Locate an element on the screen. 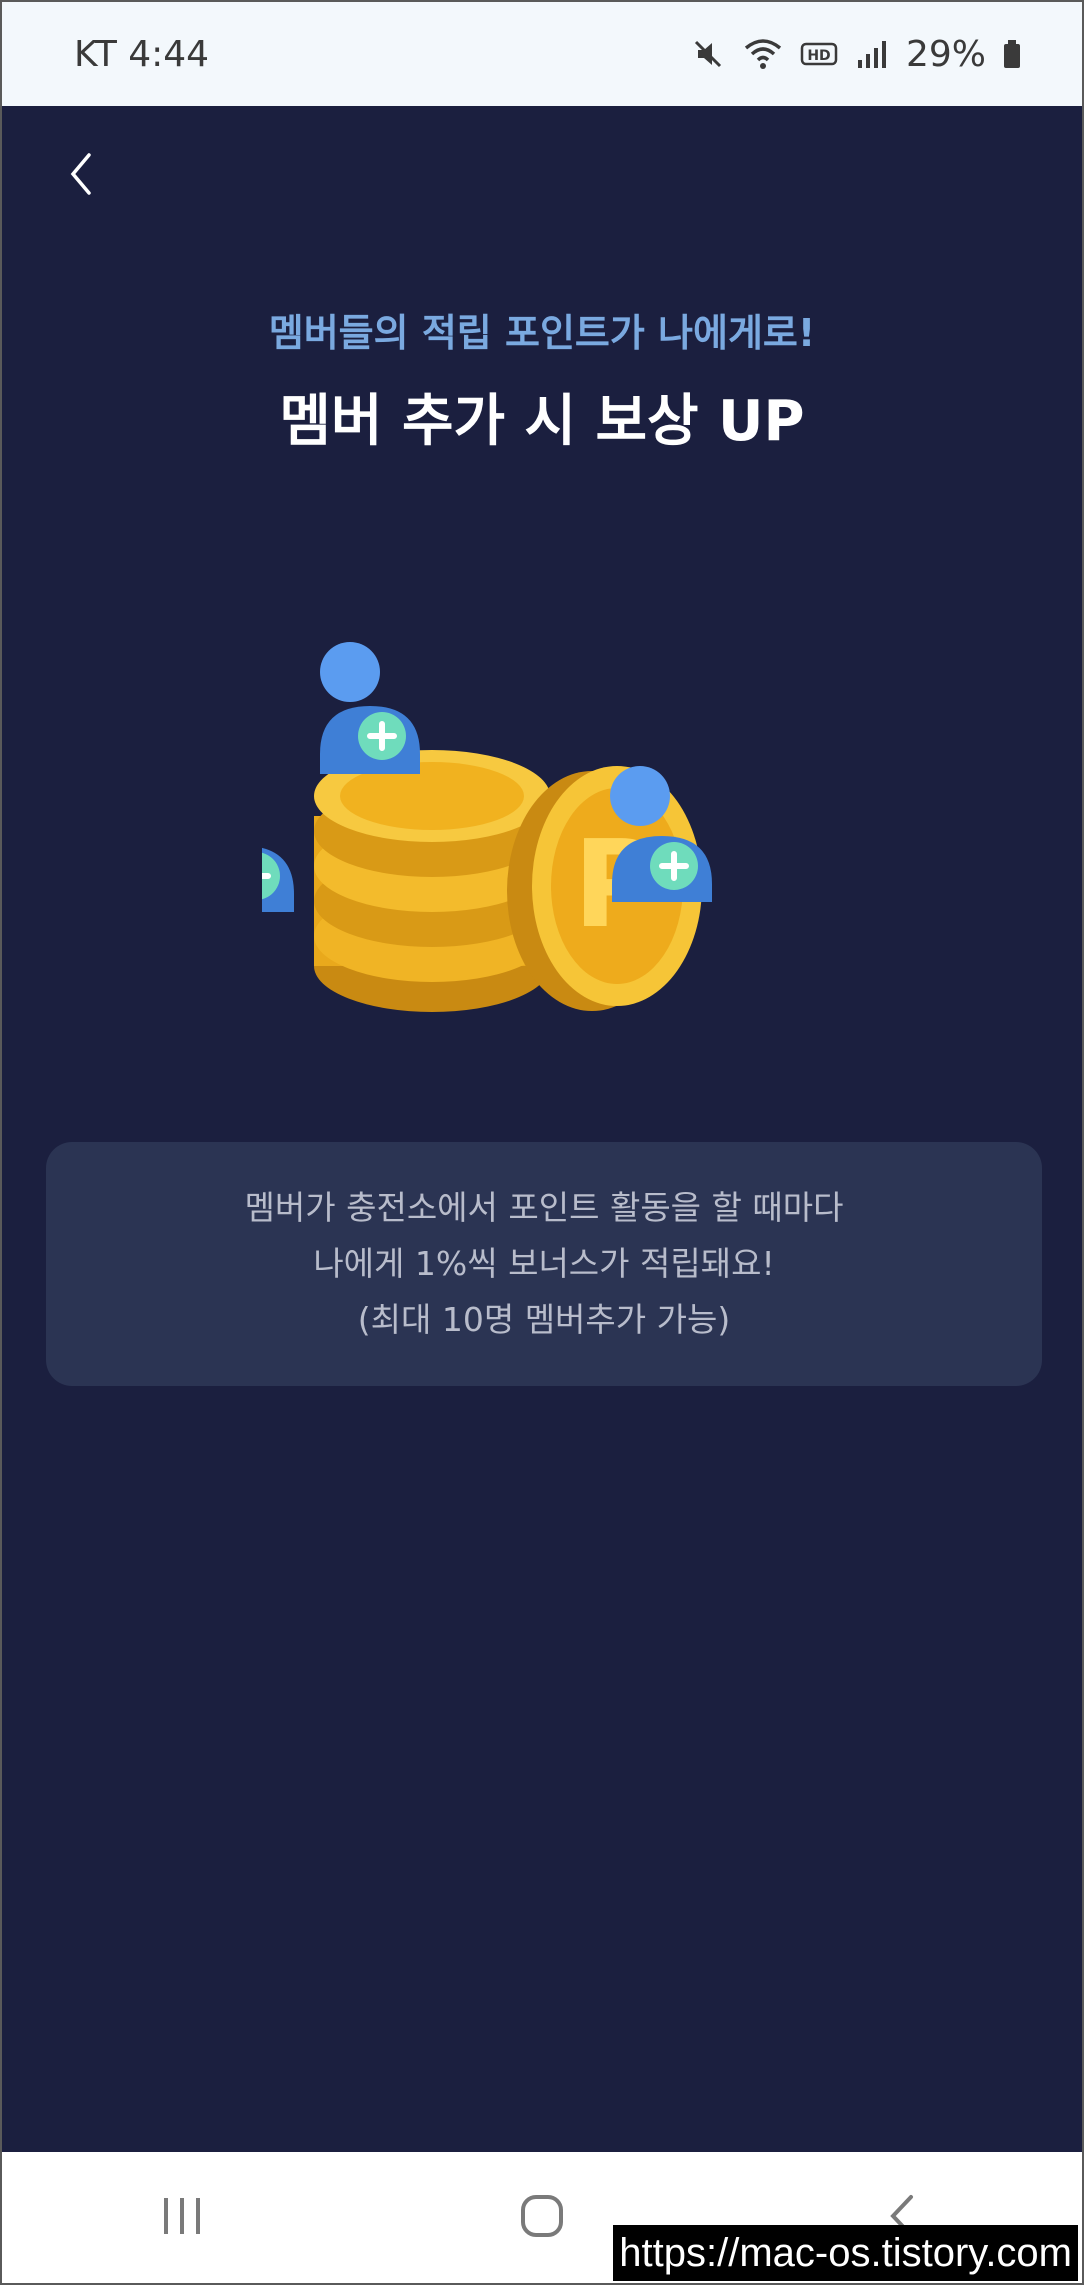  info-line-2: 나에게 1%씩 보너스가 적립돼요! is located at coordinates (544, 1263).